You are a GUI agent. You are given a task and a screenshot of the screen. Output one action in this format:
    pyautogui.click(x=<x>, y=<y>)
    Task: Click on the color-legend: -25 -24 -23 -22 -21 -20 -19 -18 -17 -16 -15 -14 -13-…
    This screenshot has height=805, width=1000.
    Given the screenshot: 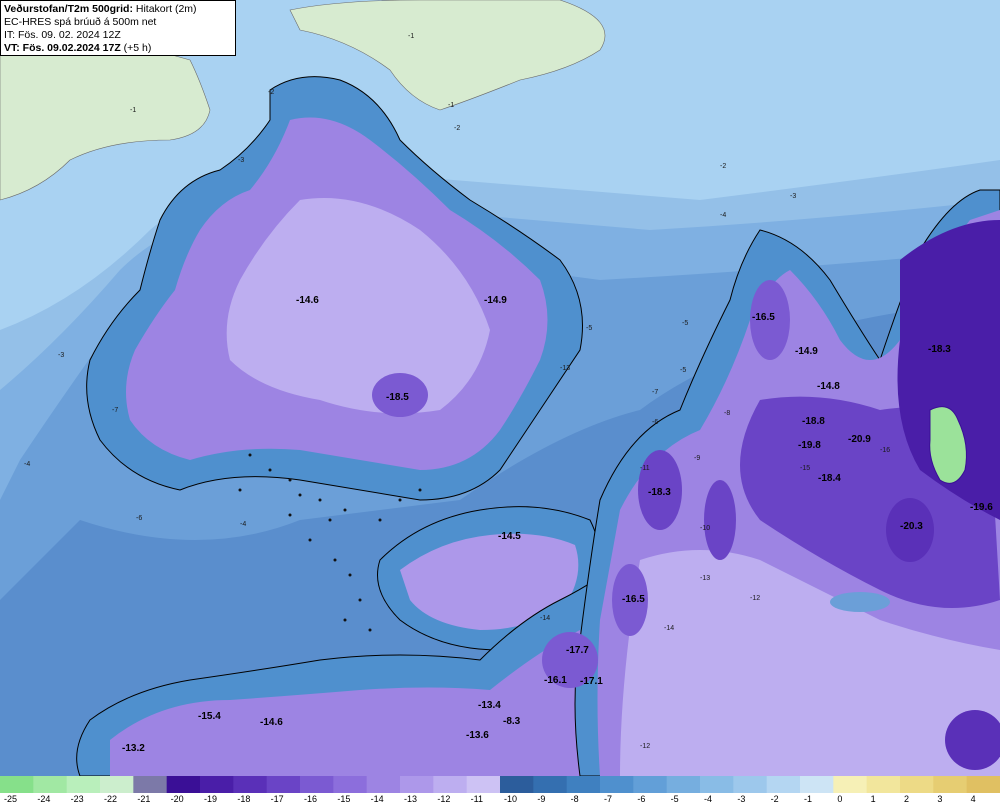 What is the action you would take?
    pyautogui.click(x=500, y=790)
    